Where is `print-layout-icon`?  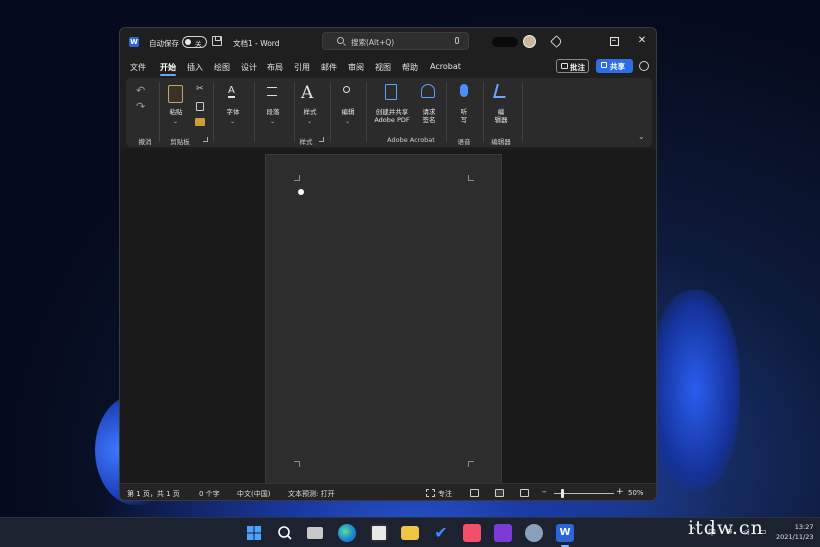
print-layout-icon is located at coordinates (499, 493).